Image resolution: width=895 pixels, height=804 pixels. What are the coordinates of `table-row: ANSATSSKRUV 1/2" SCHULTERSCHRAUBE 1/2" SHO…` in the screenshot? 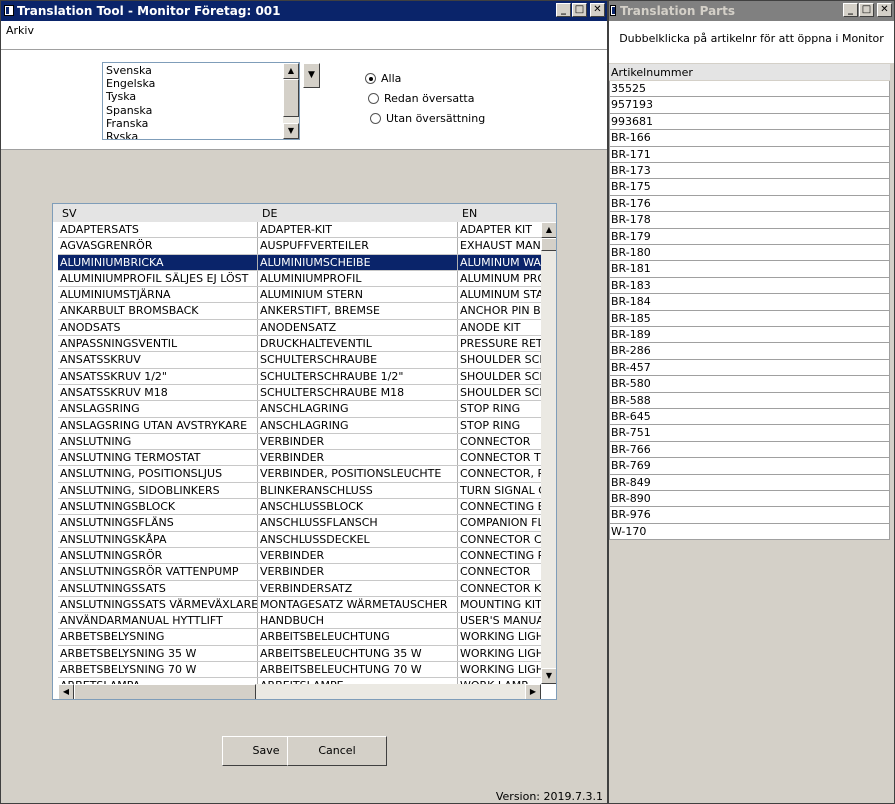 It's located at (299, 376).